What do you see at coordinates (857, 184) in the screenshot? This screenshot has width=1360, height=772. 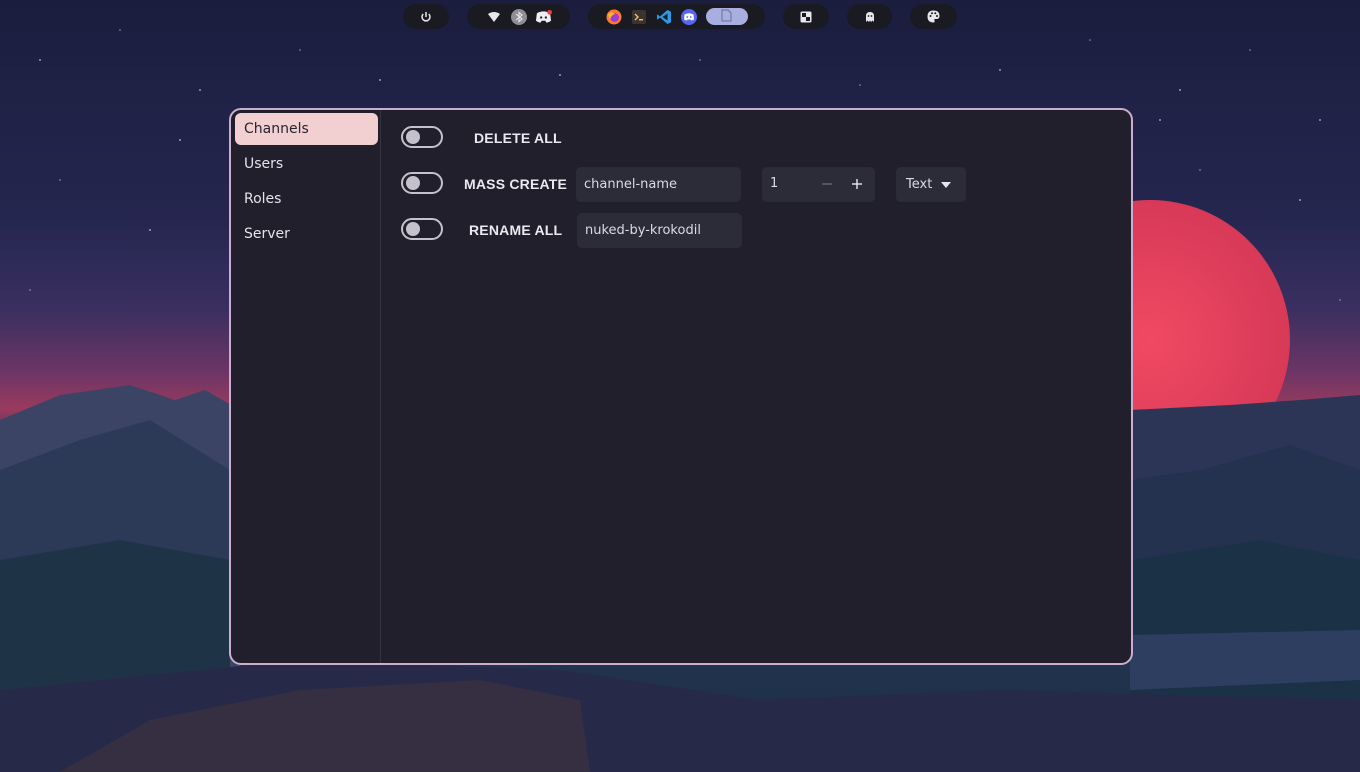 I see `increment-button` at bounding box center [857, 184].